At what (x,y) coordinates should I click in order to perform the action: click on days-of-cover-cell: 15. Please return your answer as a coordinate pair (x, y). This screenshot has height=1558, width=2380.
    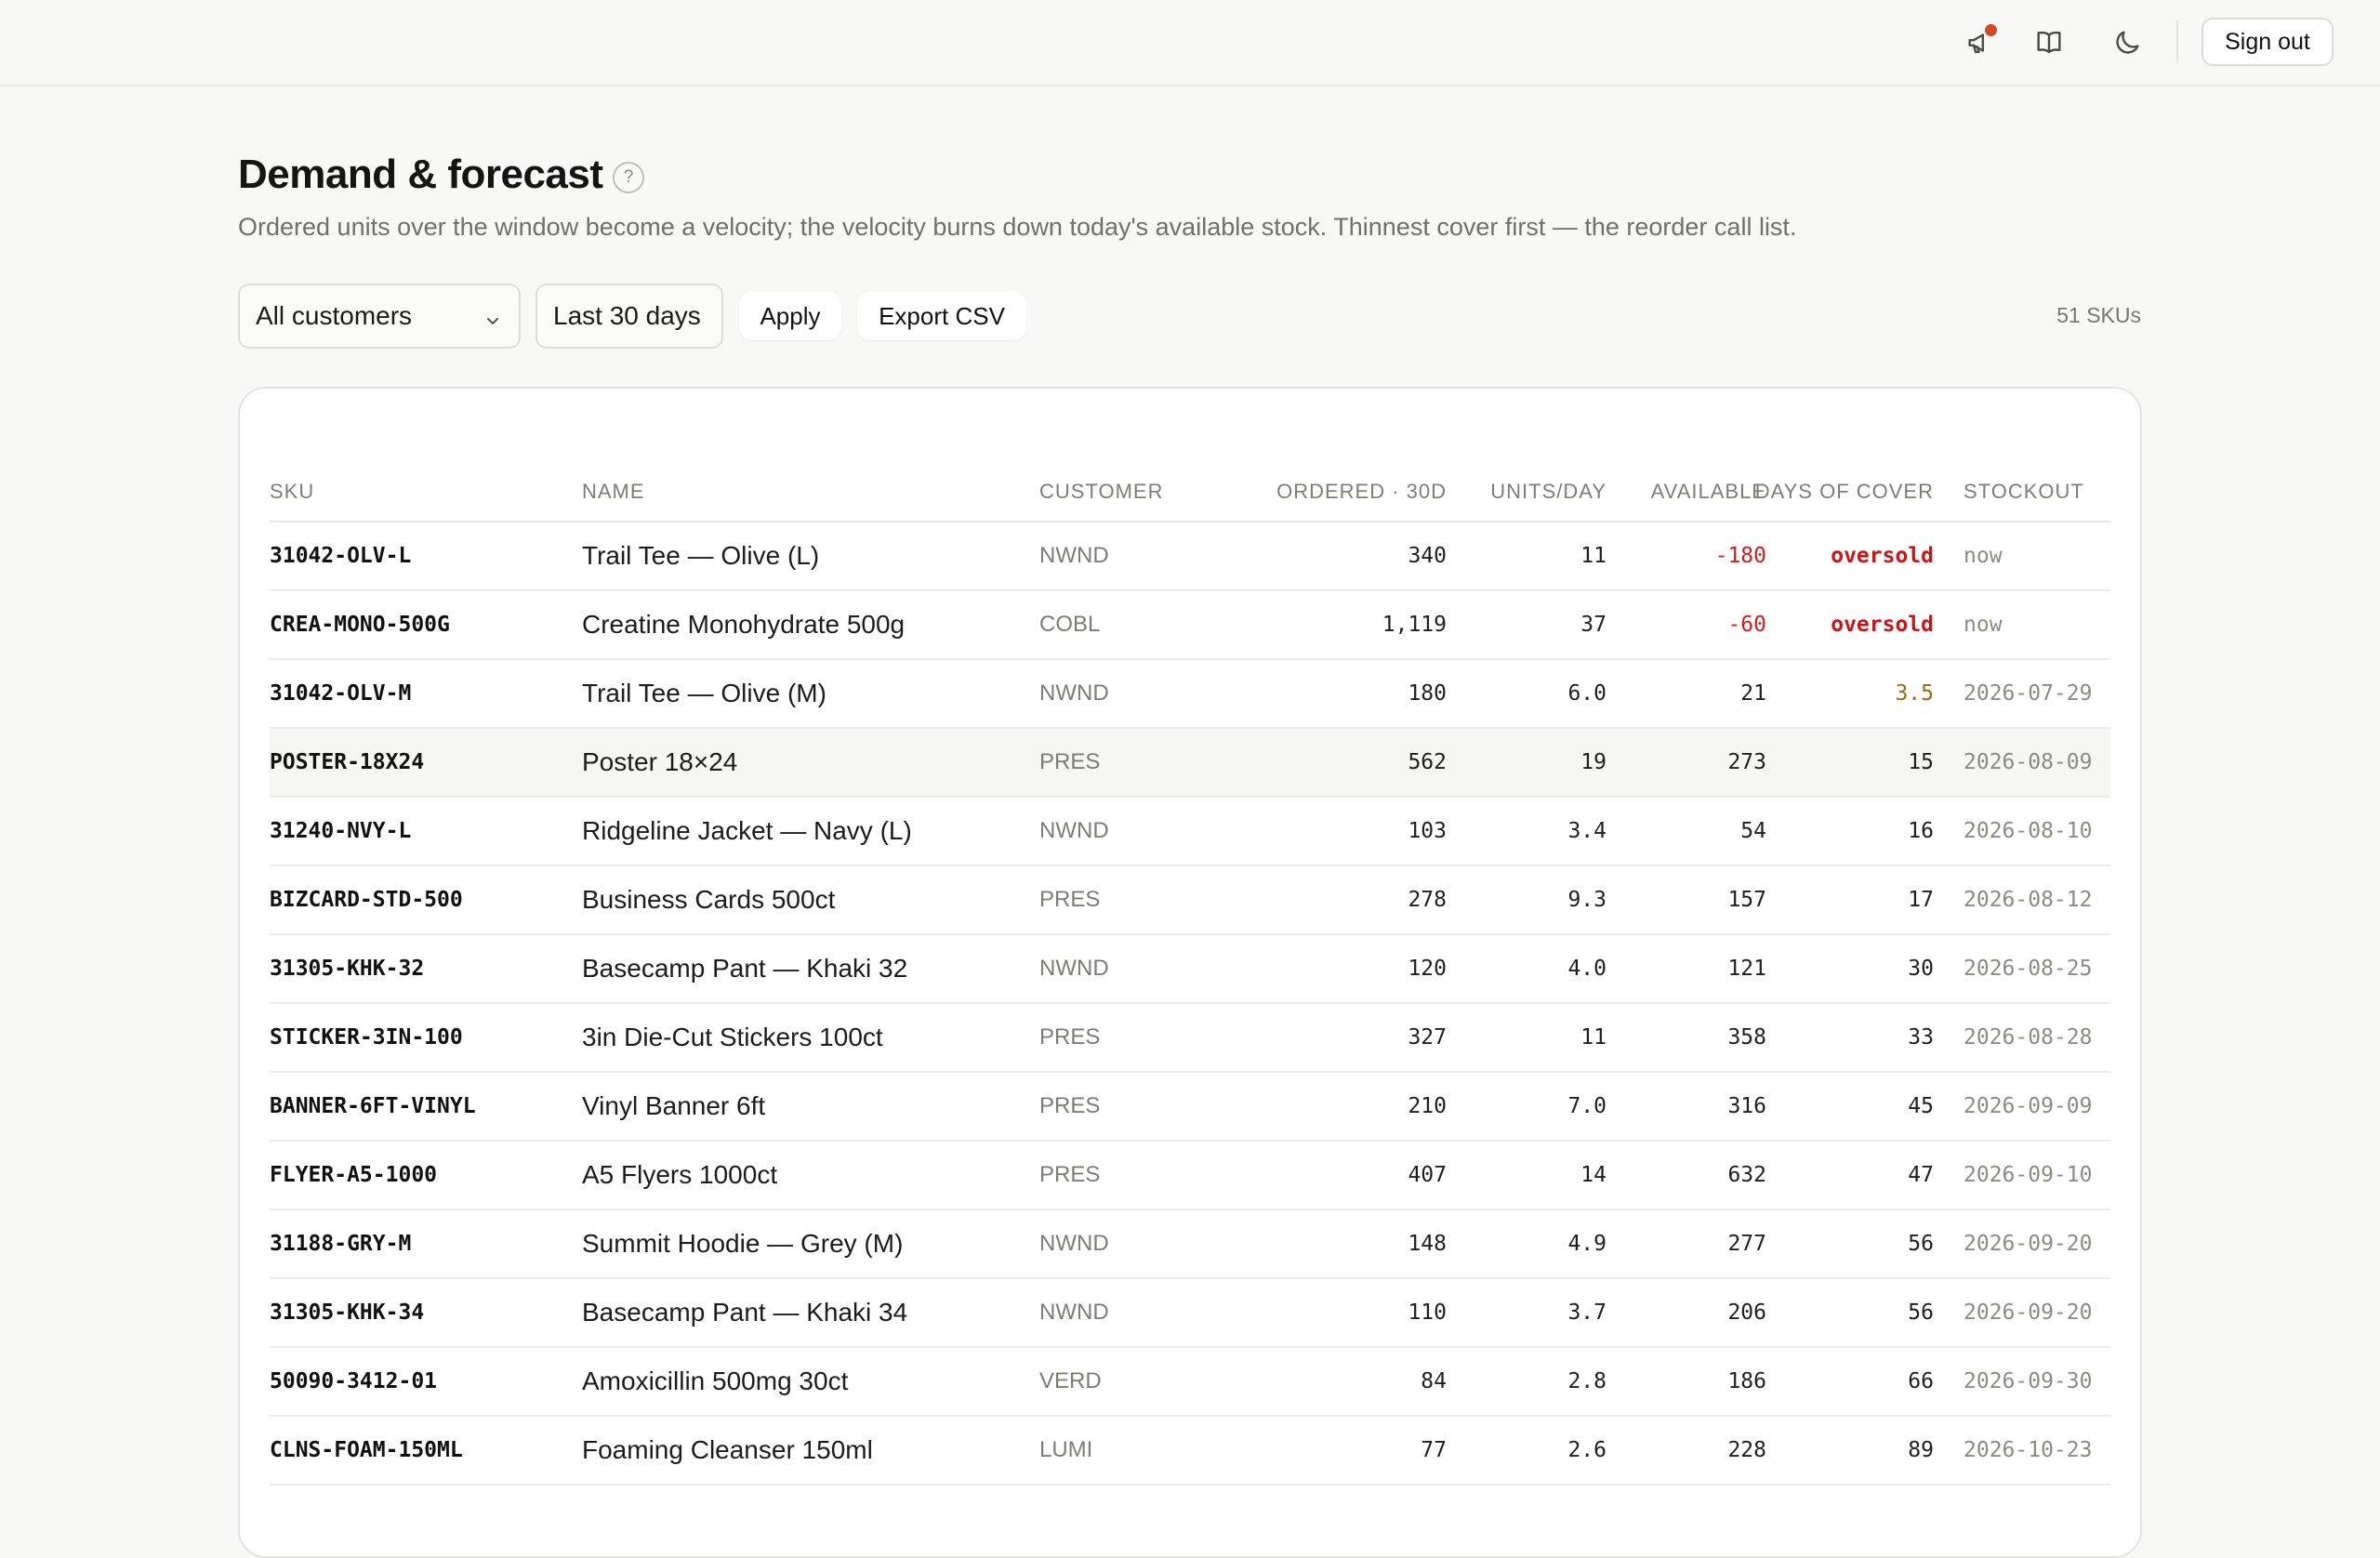
    Looking at the image, I should click on (1921, 762).